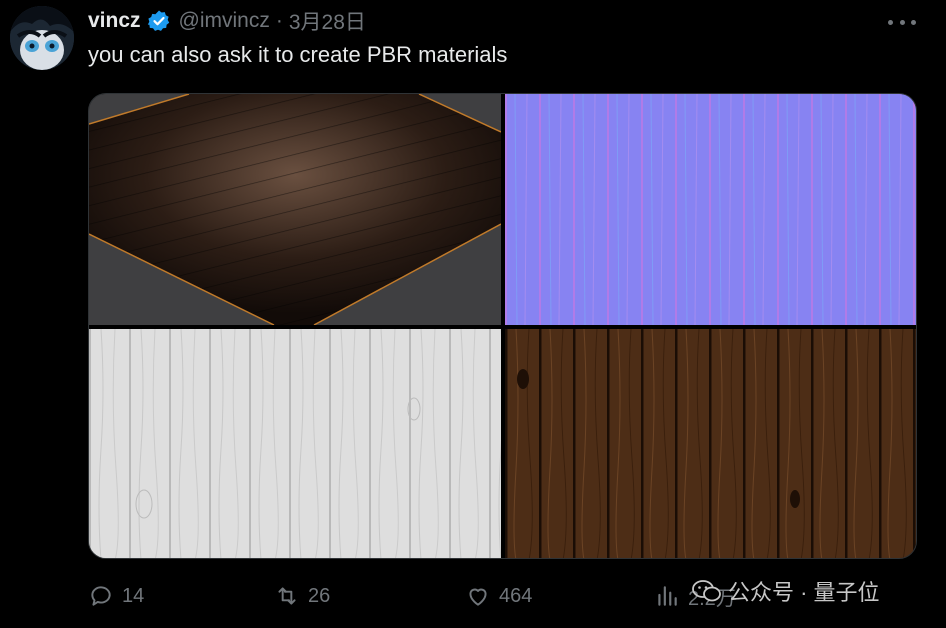 The height and width of the screenshot is (628, 946). Describe the element at coordinates (224, 21) in the screenshot. I see `author-handle: @imvincz` at that location.